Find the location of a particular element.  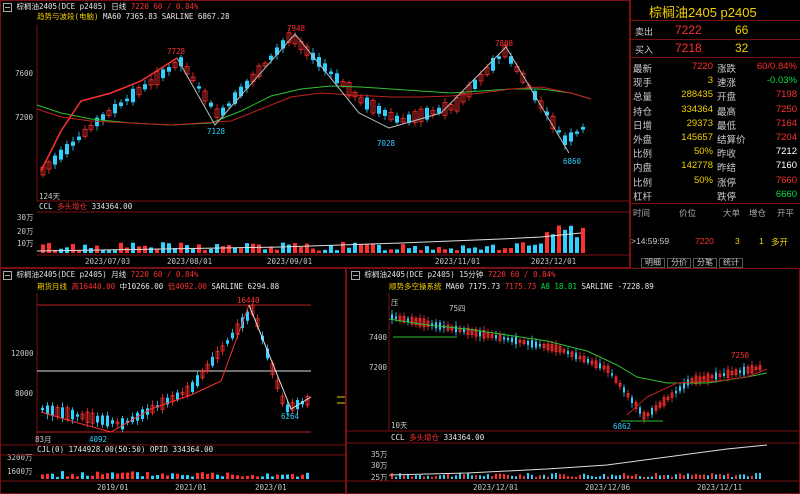

daily-low-6860: 6860 is located at coordinates (572, 161).